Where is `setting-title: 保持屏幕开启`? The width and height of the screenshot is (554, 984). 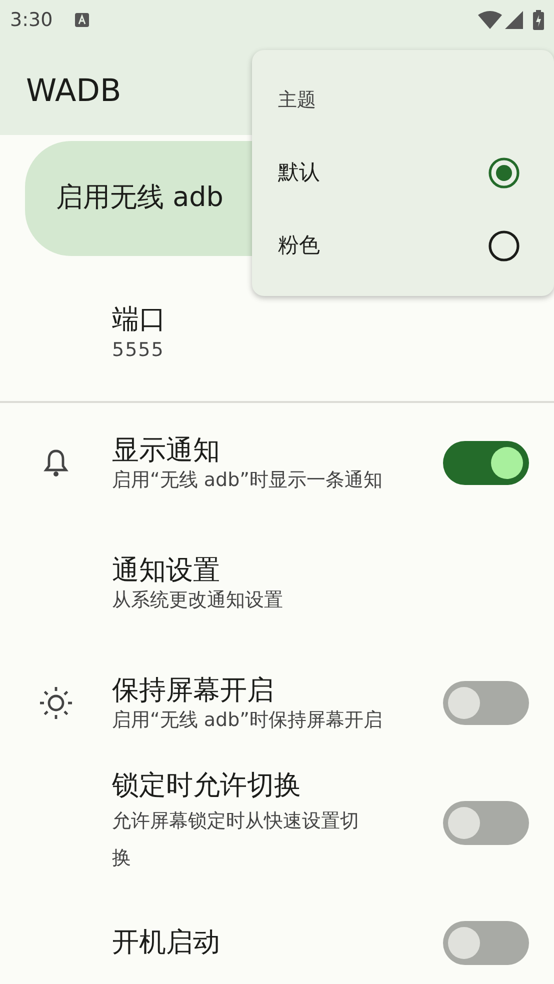
setting-title: 保持屏幕开启 is located at coordinates (193, 691).